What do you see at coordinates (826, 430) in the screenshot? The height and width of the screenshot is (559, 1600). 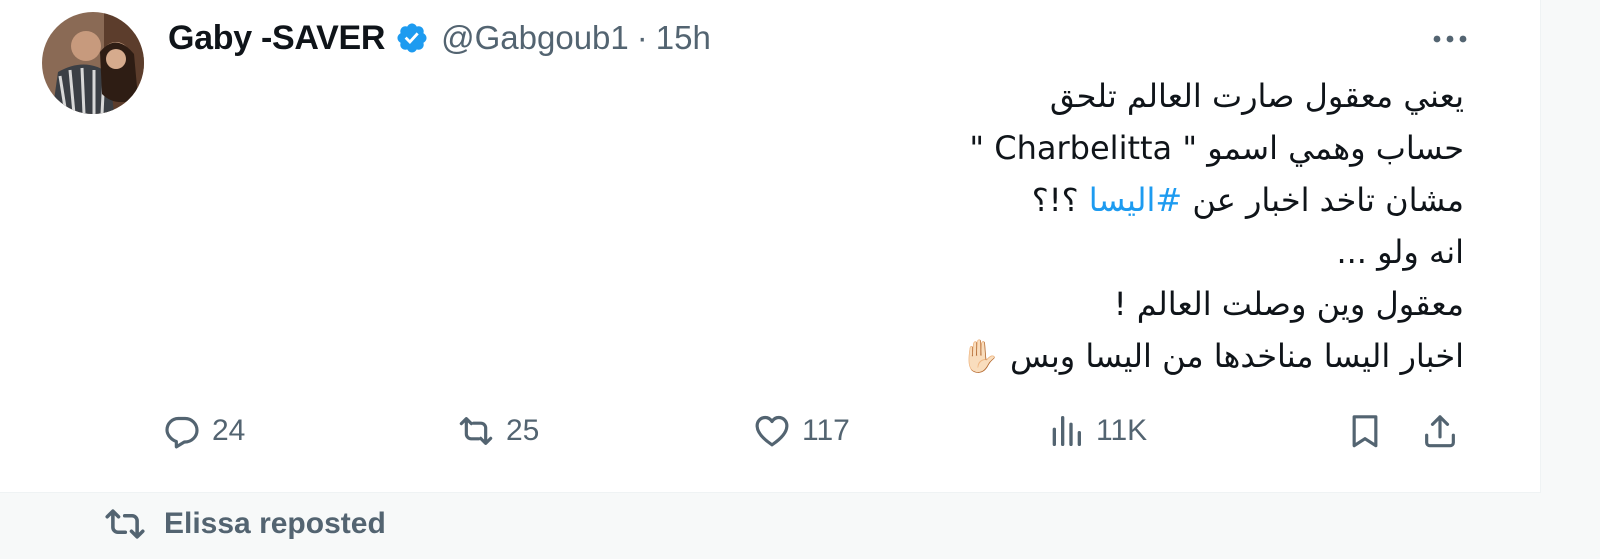 I see `like-count: 117` at bounding box center [826, 430].